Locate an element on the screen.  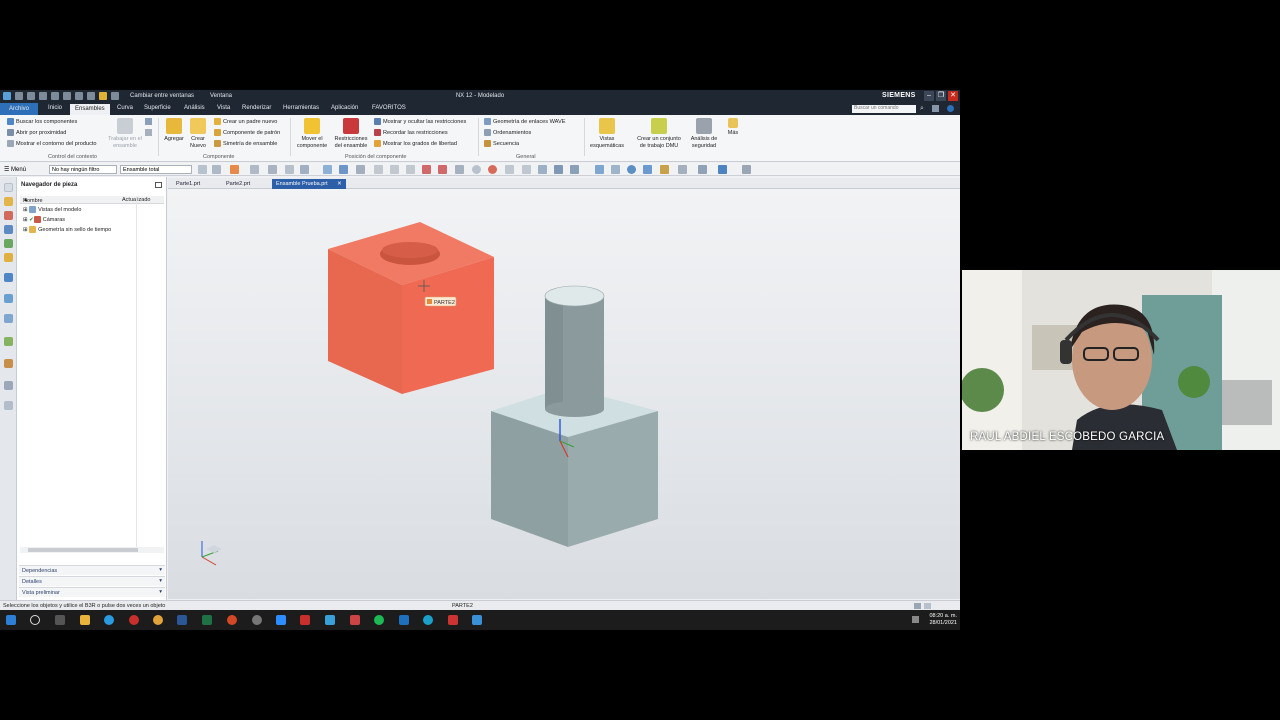
panel-preview: Vista preliminar ▾ is located at coordinates (92, 592).